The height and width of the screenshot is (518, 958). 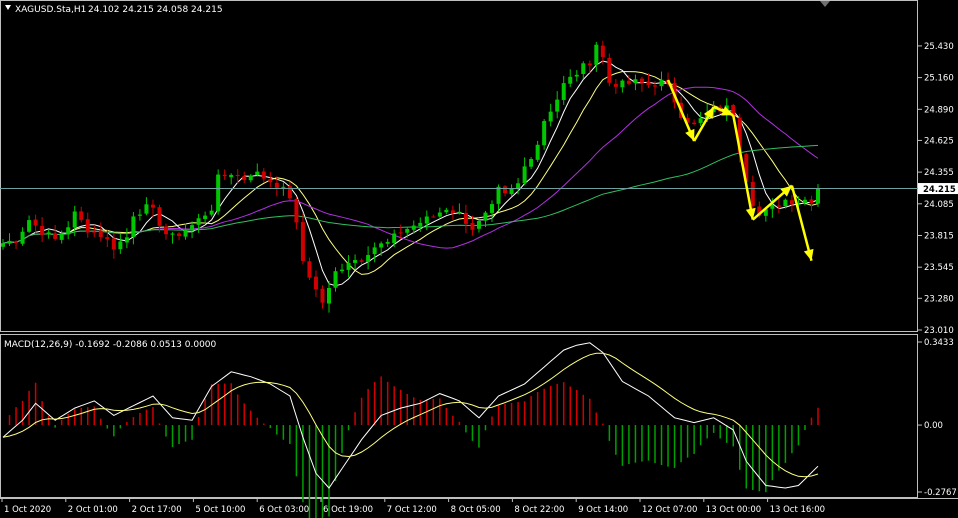 What do you see at coordinates (93, 510) in the screenshot?
I see `time-label: 2 Oct 01:00` at bounding box center [93, 510].